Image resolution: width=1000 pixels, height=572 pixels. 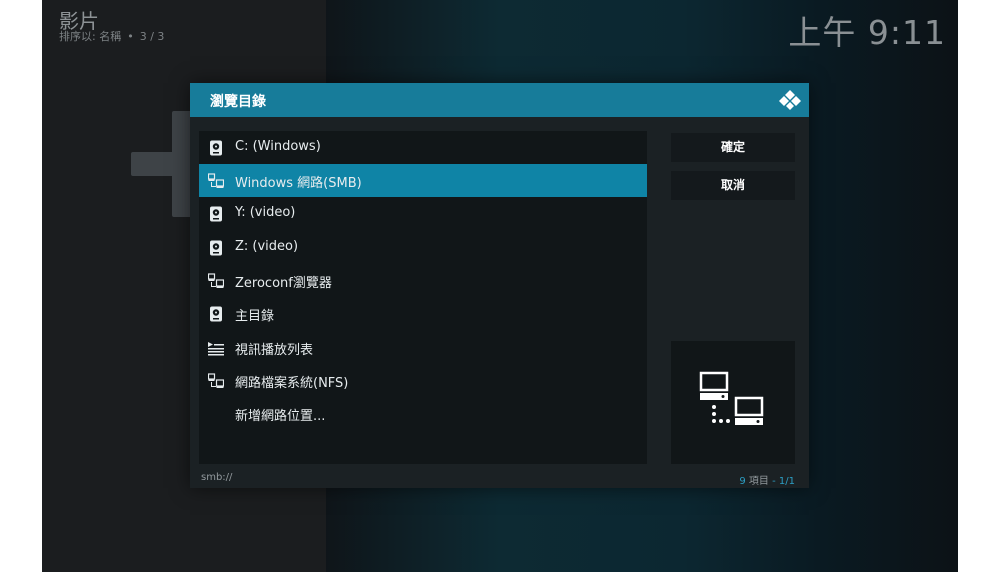 What do you see at coordinates (733, 185) in the screenshot?
I see `cancel-button: 取消` at bounding box center [733, 185].